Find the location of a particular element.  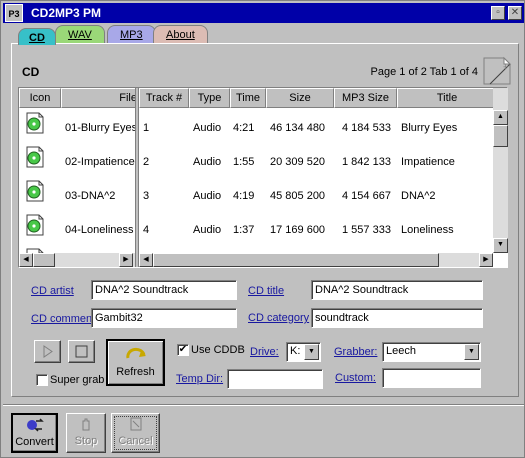

track-mp3size-cell: 4 184 533 is located at coordinates (370, 128).